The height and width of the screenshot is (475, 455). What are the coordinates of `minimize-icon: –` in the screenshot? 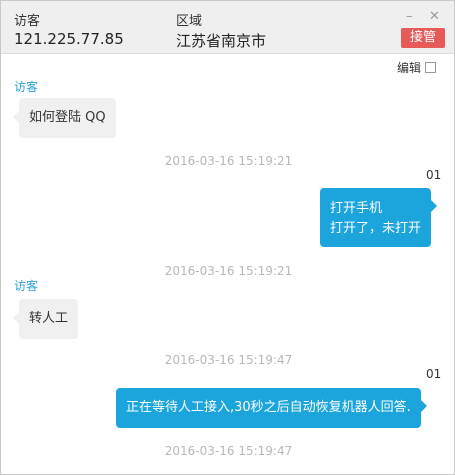 It's located at (409, 17).